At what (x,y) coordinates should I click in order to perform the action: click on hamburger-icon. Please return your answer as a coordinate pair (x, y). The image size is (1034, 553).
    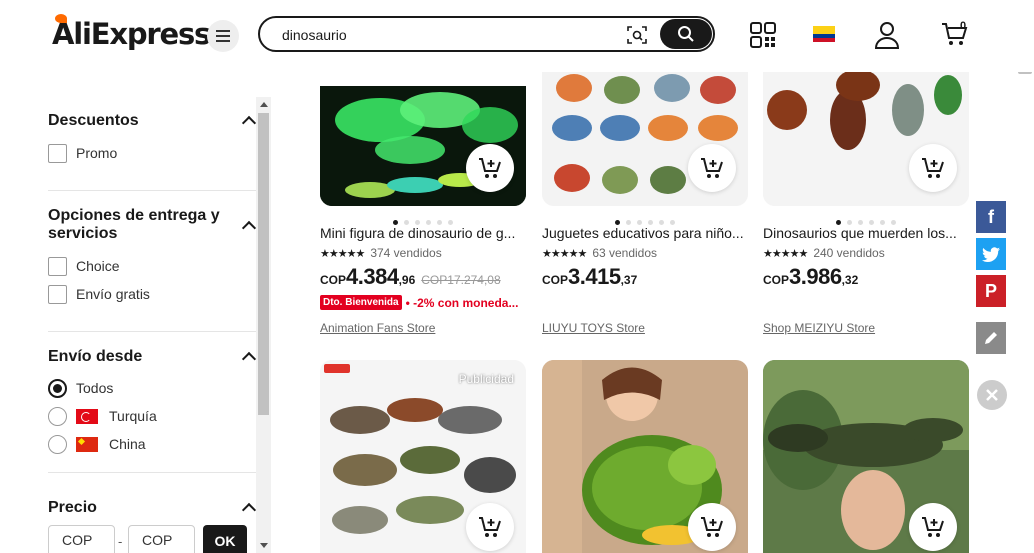
    Looking at the image, I should click on (223, 36).